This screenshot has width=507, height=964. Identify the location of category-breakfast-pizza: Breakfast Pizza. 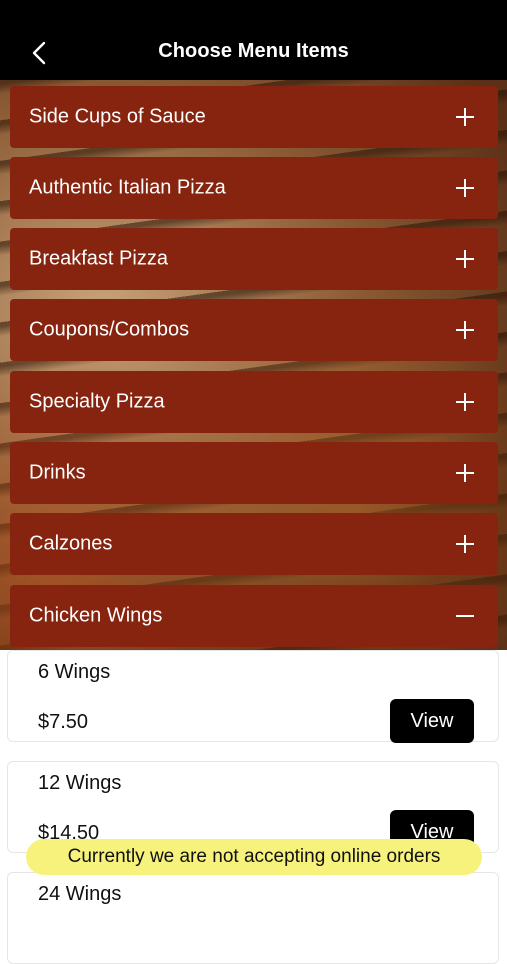
(254, 259).